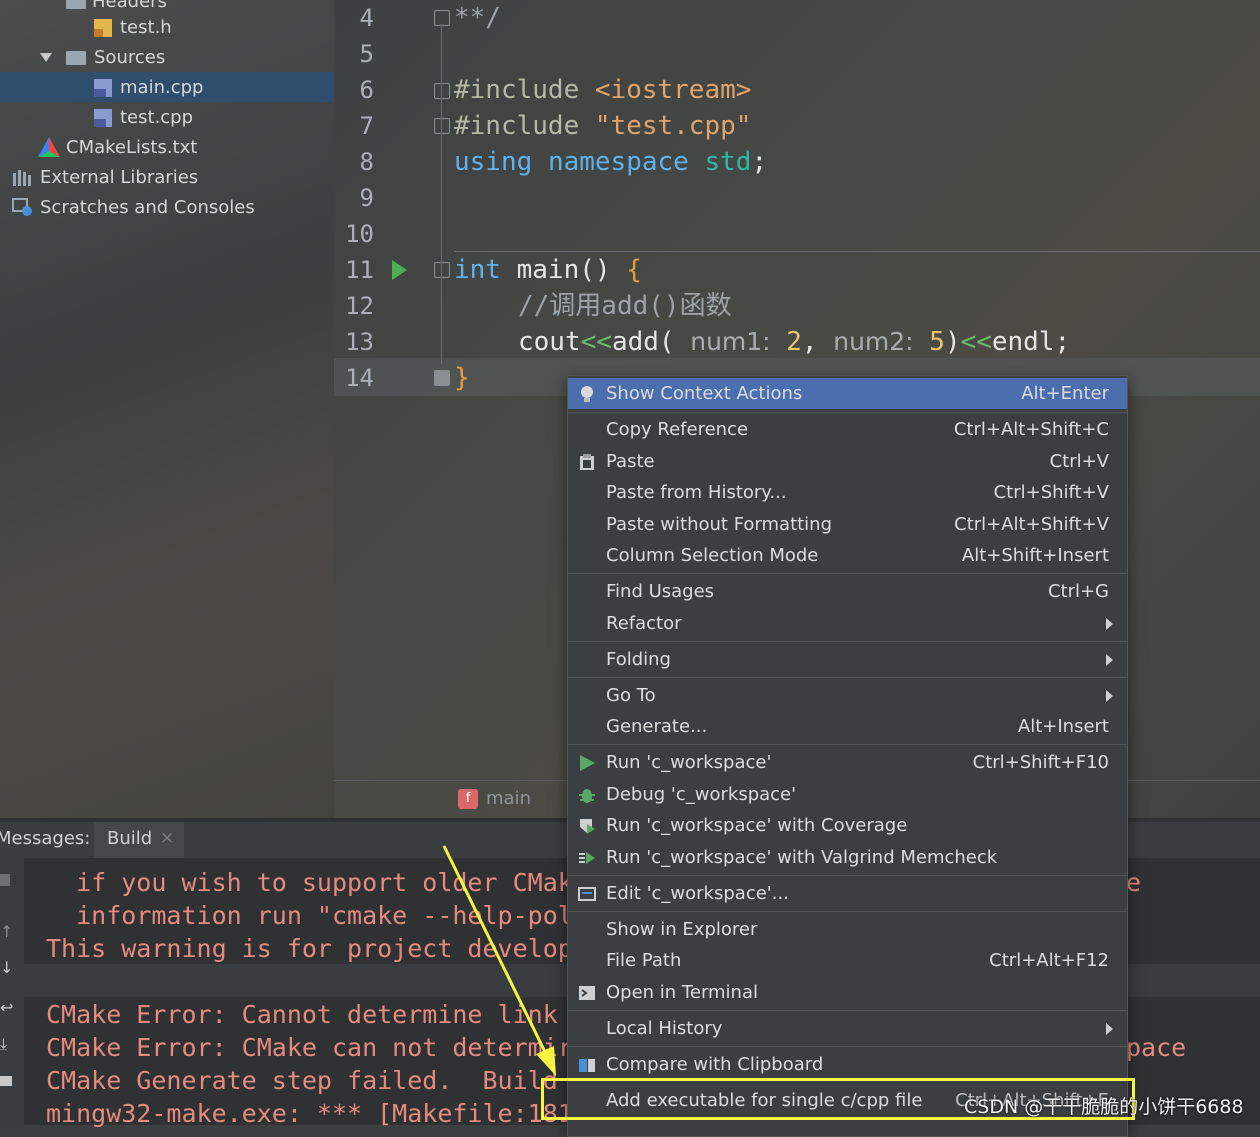 This screenshot has height=1137, width=1260. I want to click on tree-item-label: Sources, so click(130, 57).